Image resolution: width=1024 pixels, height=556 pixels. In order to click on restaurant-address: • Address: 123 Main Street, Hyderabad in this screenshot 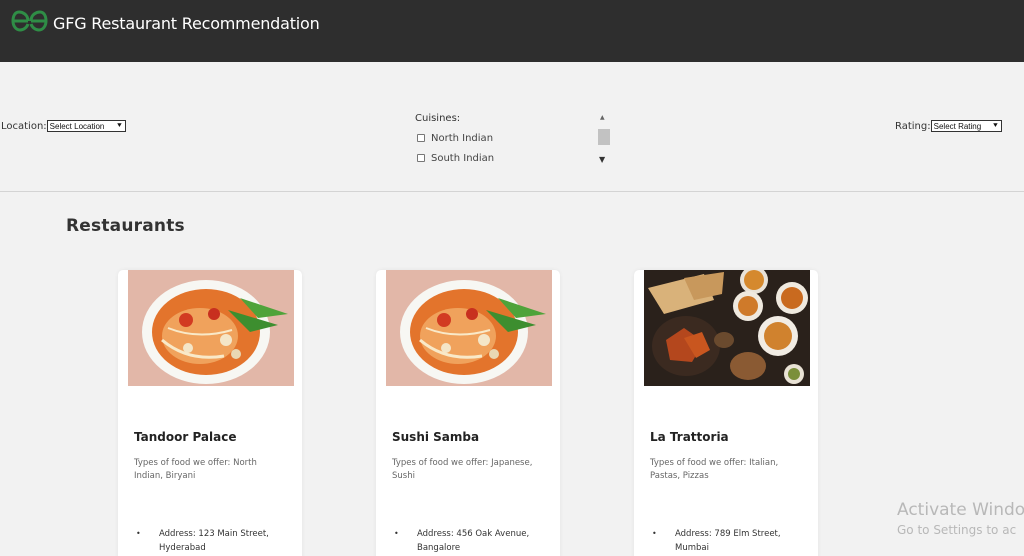, I will do `click(214, 541)`.